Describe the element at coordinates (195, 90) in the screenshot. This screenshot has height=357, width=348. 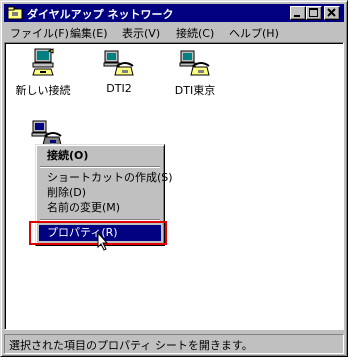
I see `icon-label-dti-tokyo: DTI東京` at that location.